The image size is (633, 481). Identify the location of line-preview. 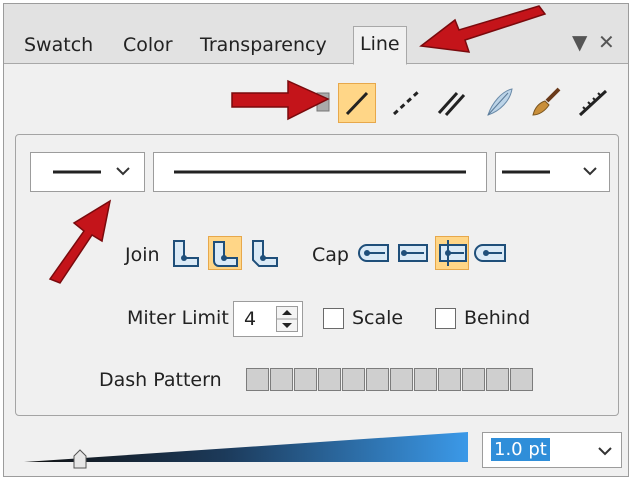
(320, 172).